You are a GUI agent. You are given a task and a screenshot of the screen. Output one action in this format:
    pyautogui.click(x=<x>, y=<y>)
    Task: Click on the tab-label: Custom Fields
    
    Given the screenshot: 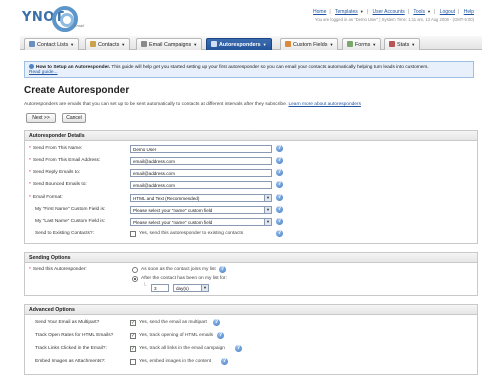 What is the action you would take?
    pyautogui.click(x=310, y=45)
    